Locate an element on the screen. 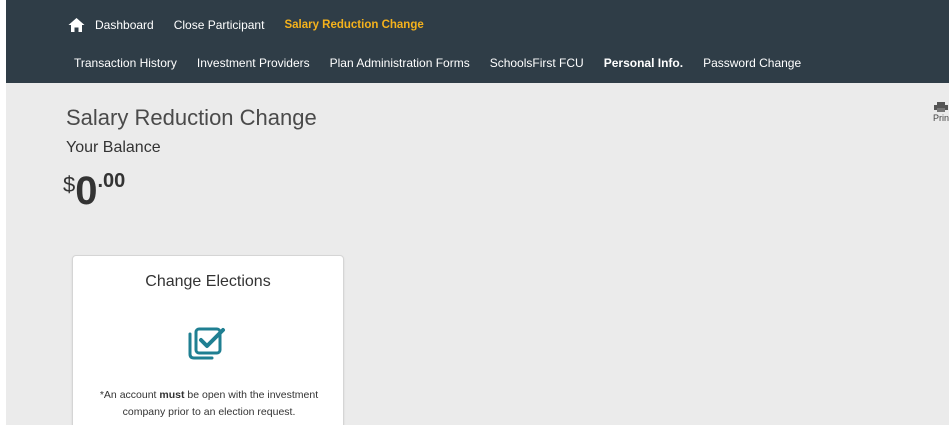 The width and height of the screenshot is (949, 425). balance-amount: $0.00 is located at coordinates (94, 192).